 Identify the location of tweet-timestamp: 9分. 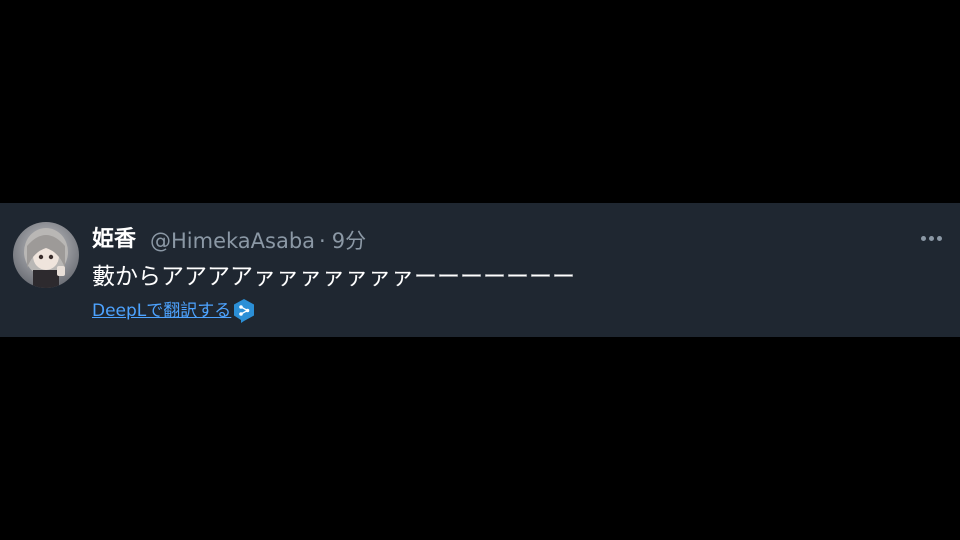
(349, 241).